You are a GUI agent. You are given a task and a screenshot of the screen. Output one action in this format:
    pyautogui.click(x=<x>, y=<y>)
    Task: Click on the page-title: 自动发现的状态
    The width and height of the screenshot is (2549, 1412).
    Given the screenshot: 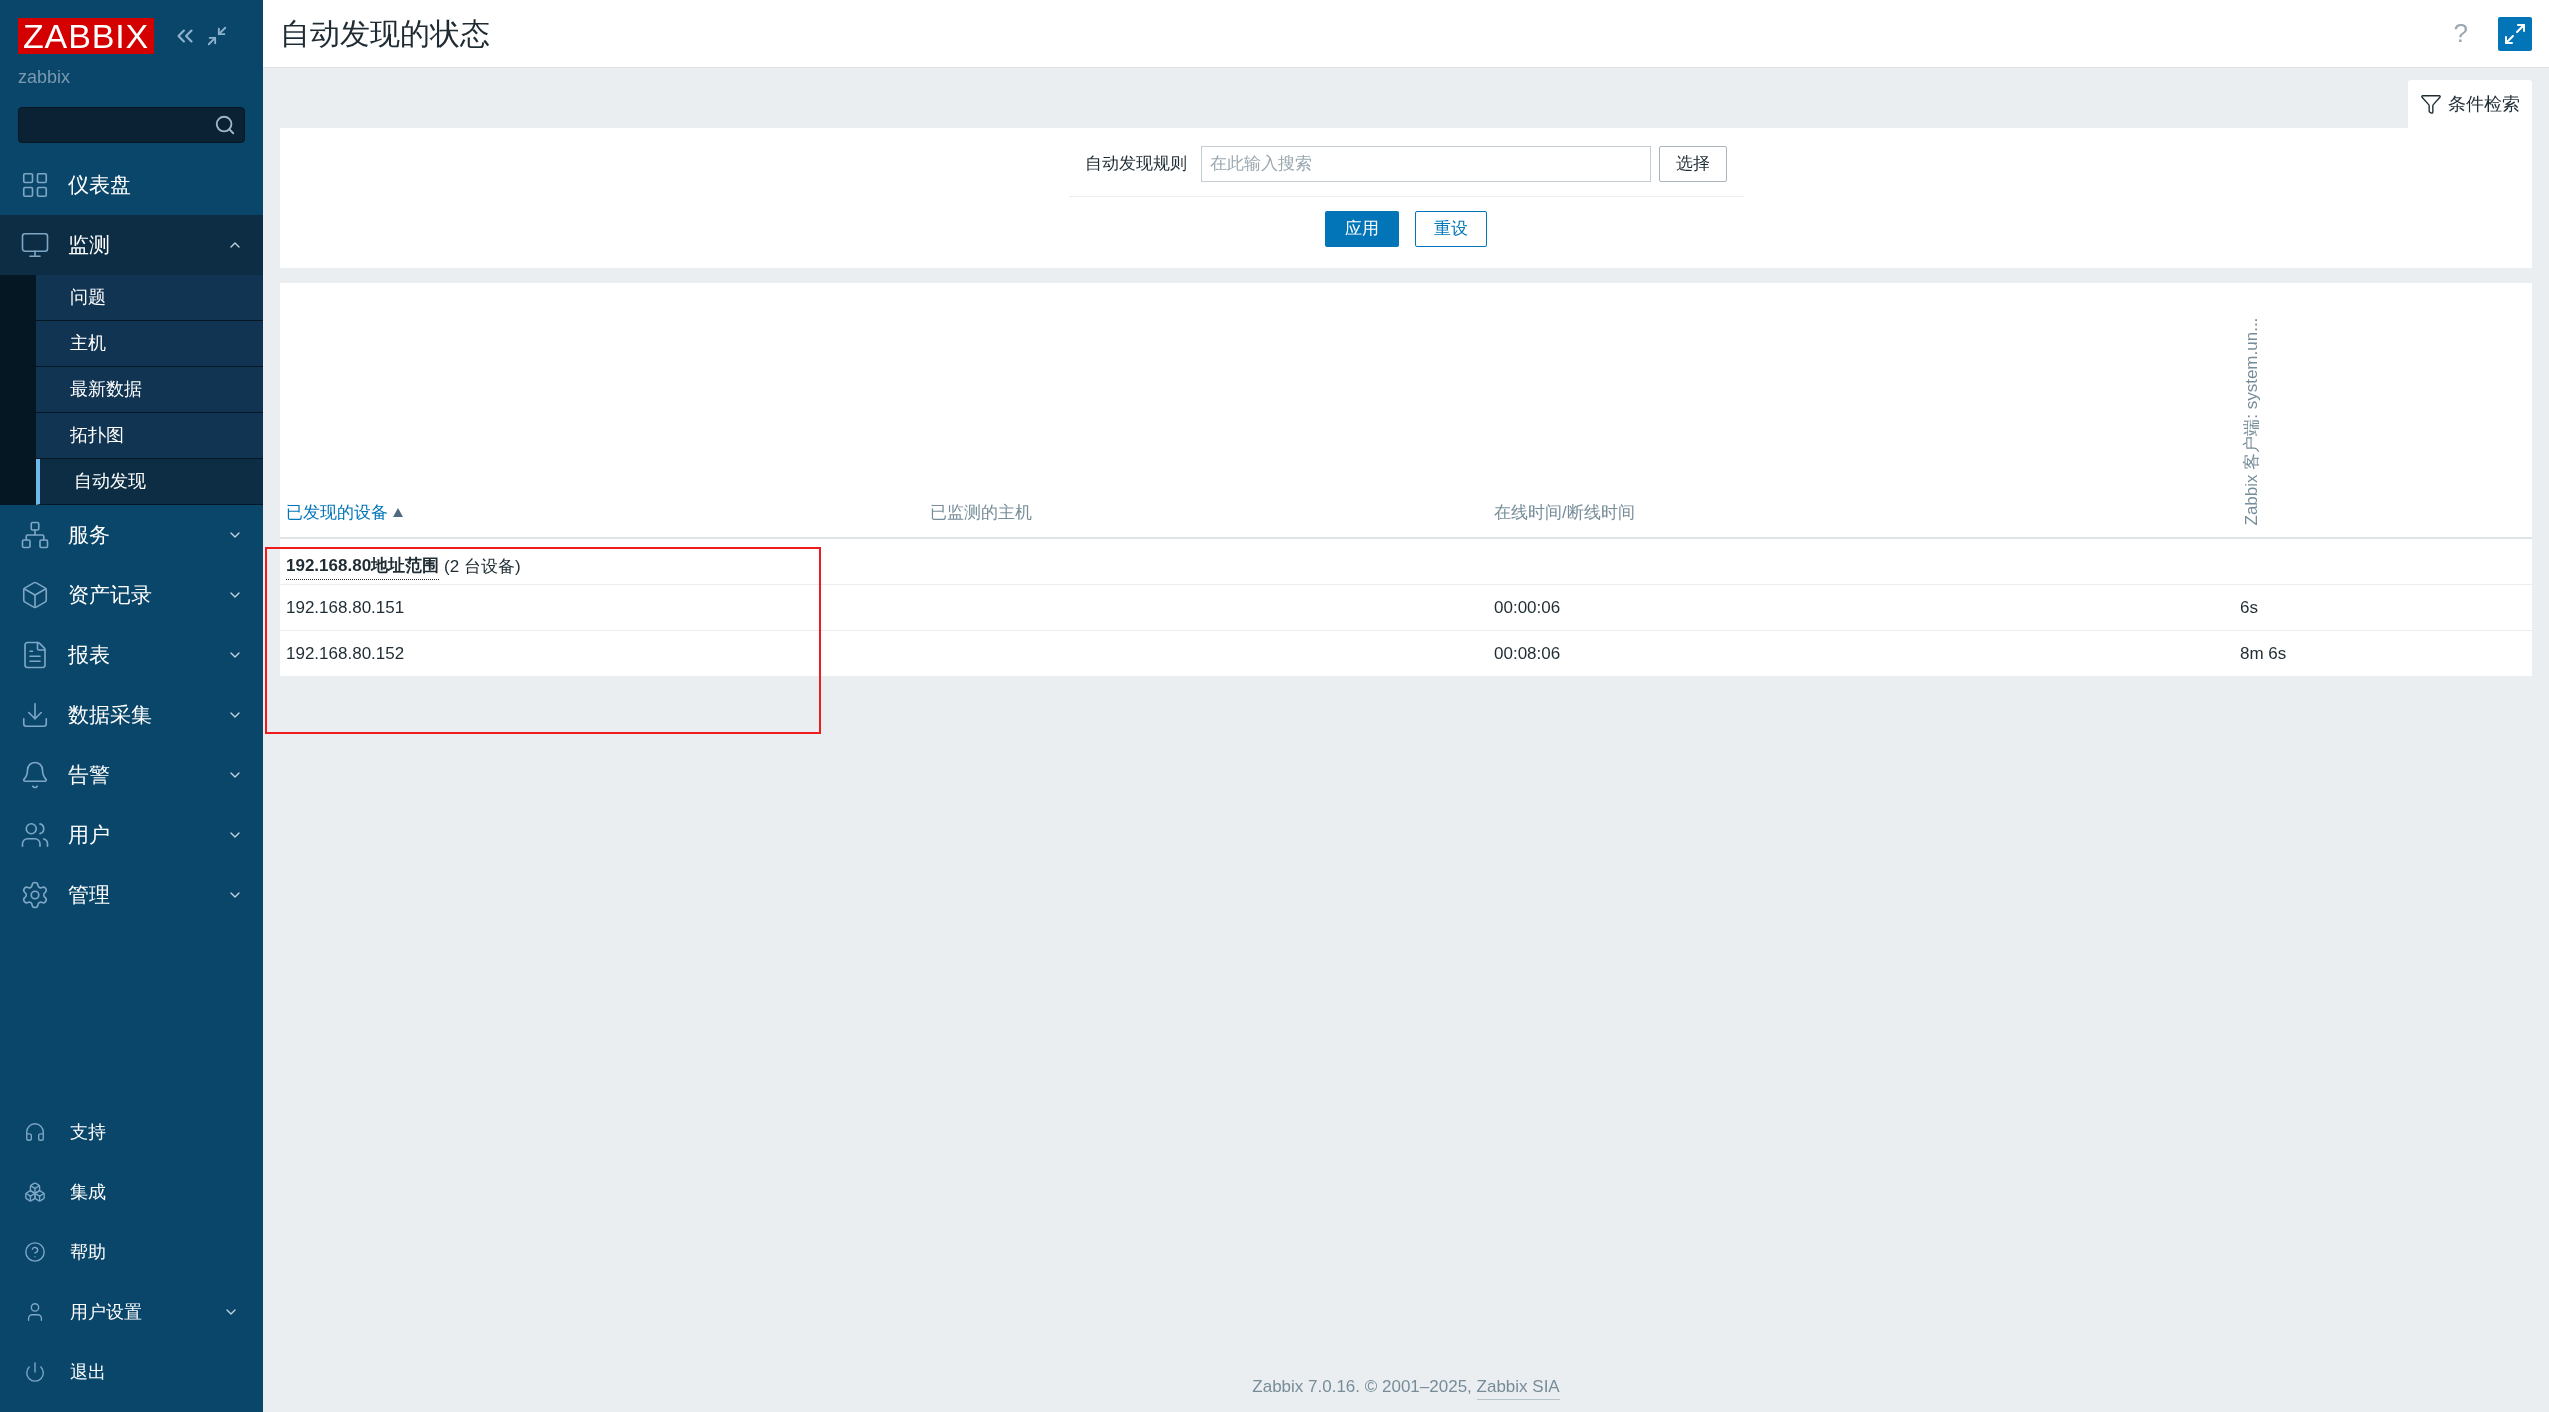 What is the action you would take?
    pyautogui.click(x=385, y=34)
    